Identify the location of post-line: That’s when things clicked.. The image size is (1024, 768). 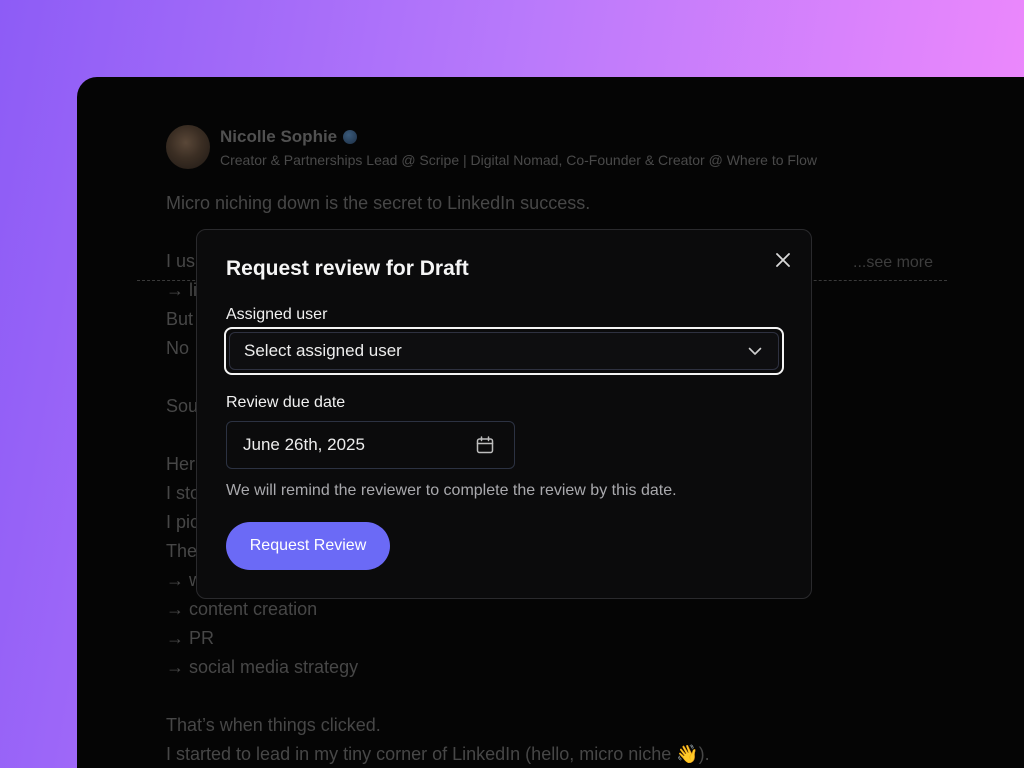
(273, 725).